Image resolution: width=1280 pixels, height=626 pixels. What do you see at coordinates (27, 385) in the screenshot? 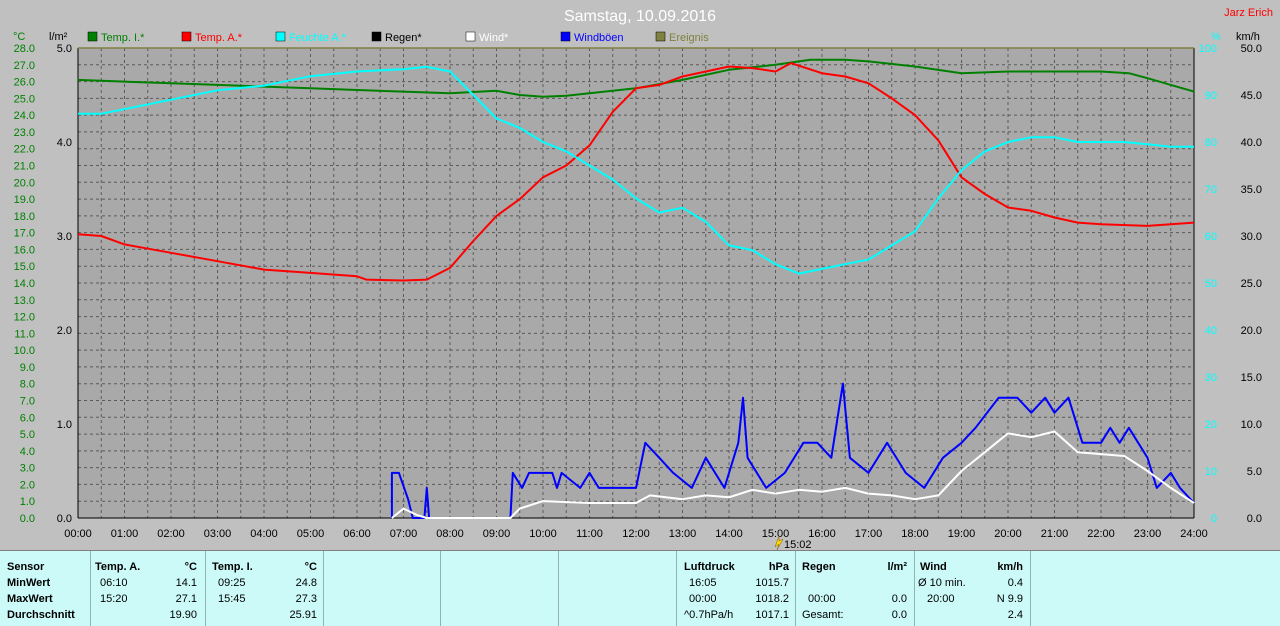
I see `y-temp-tick: 8.0` at bounding box center [27, 385].